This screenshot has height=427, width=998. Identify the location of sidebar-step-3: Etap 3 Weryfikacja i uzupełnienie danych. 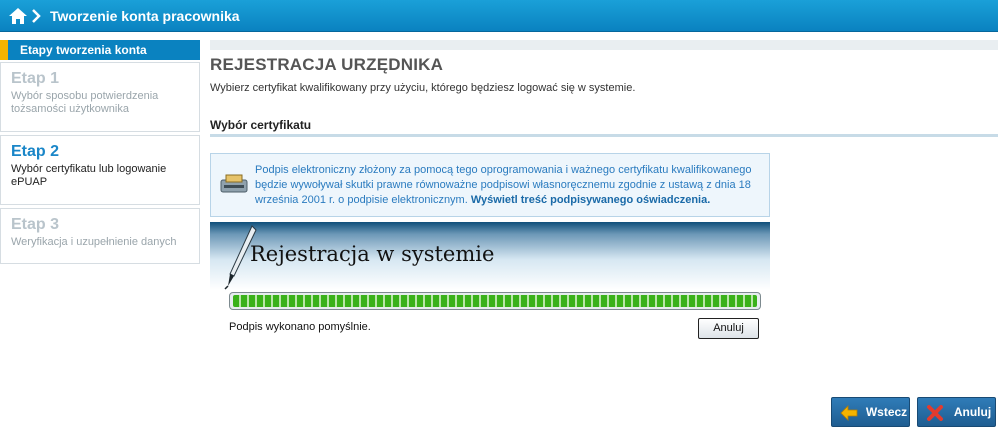
(100, 236).